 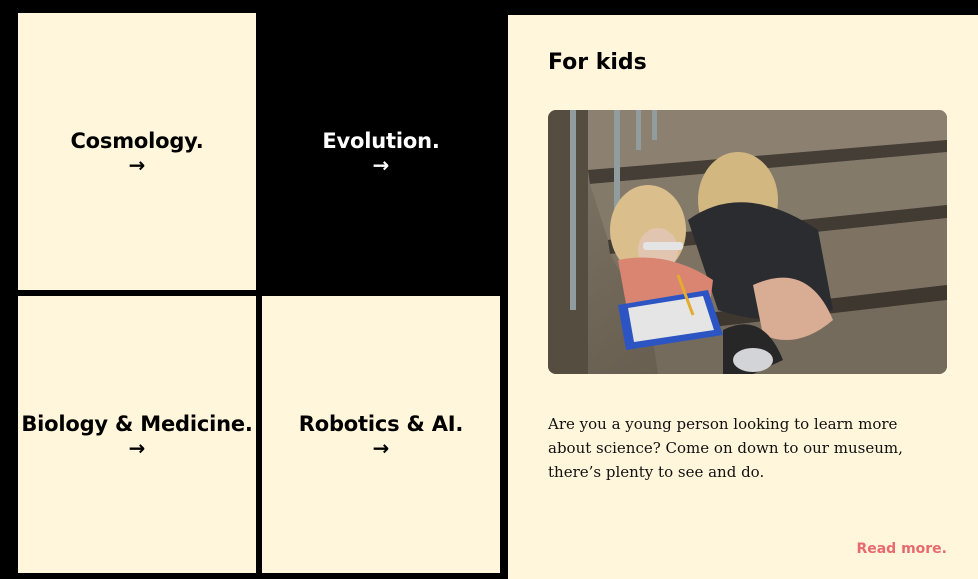 I want to click on tile-biology-medicine-title: Biology & Medicine., so click(x=137, y=423).